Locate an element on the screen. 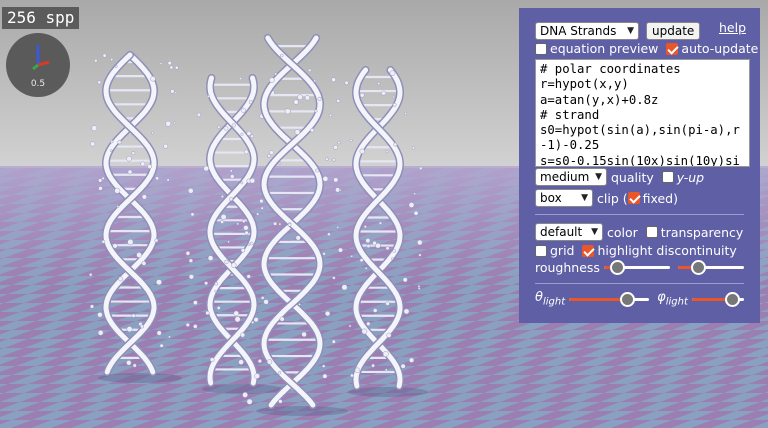  update-button: update is located at coordinates (673, 31).